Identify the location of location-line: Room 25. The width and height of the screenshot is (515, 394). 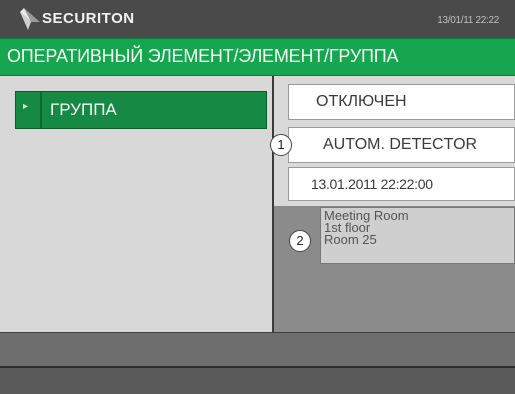
(350, 239).